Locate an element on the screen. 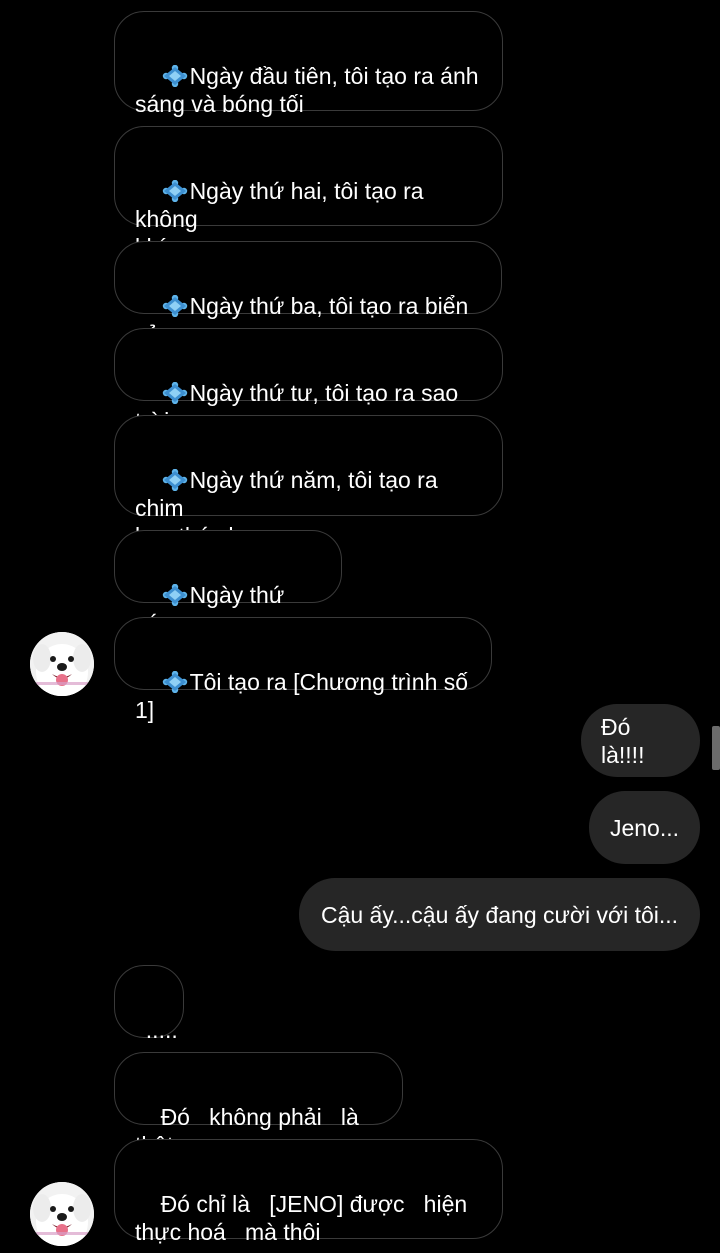  scrollbar-handle is located at coordinates (716, 748).